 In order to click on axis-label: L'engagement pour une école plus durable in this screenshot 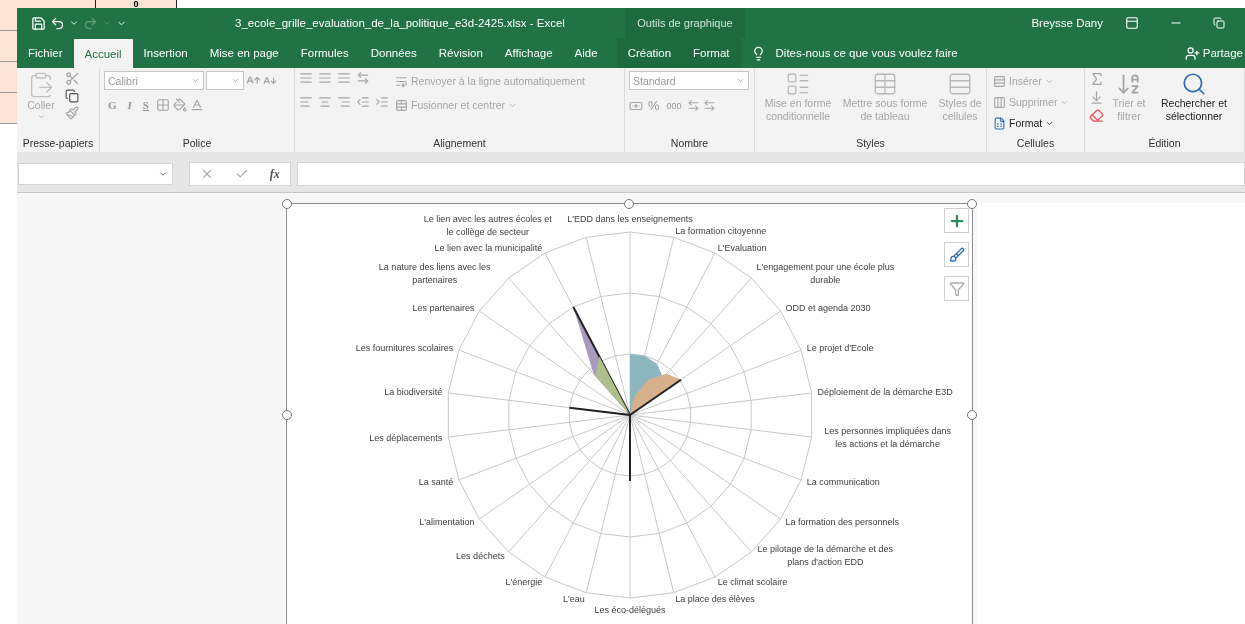, I will do `click(825, 273)`.